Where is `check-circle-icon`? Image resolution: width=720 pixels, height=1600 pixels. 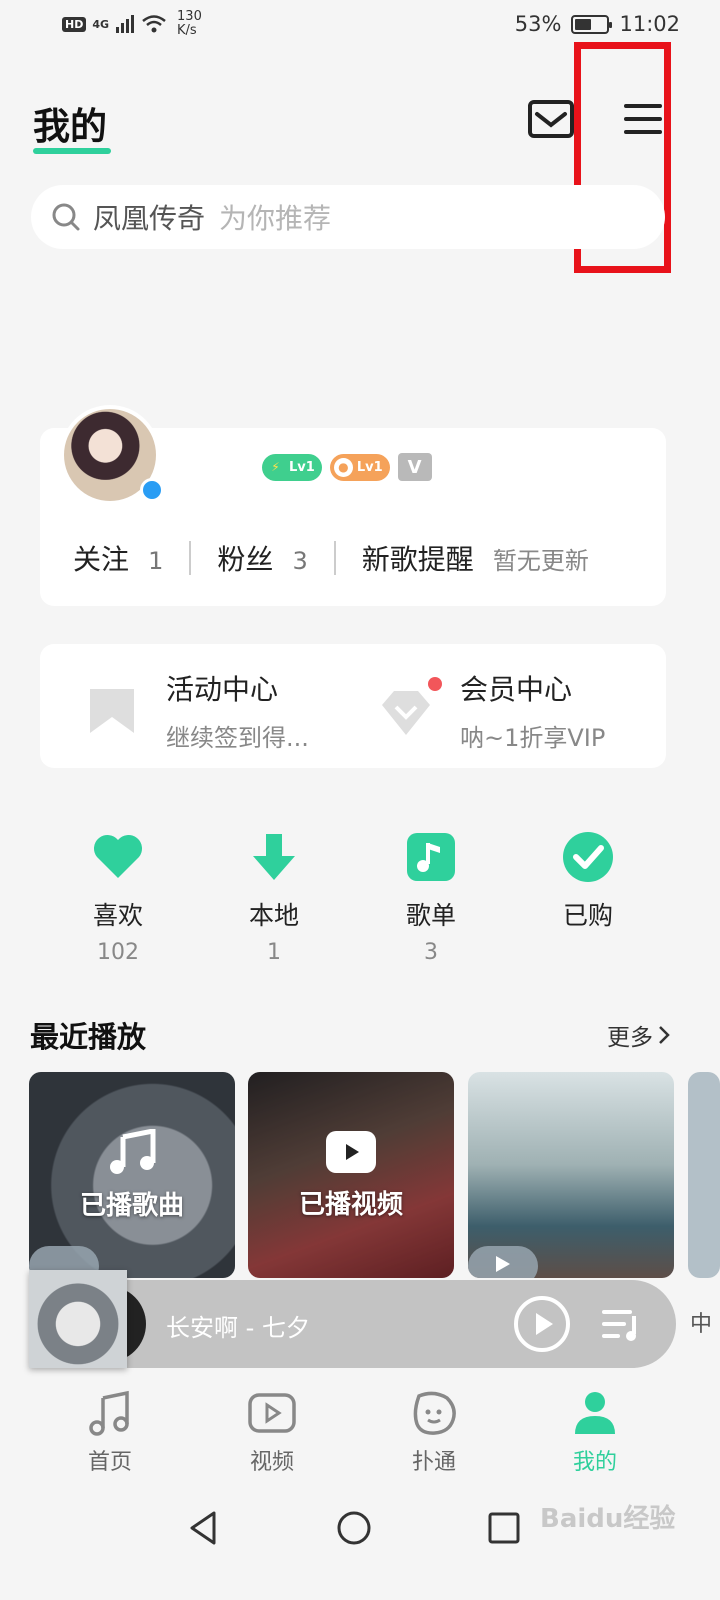
check-circle-icon is located at coordinates (588, 857).